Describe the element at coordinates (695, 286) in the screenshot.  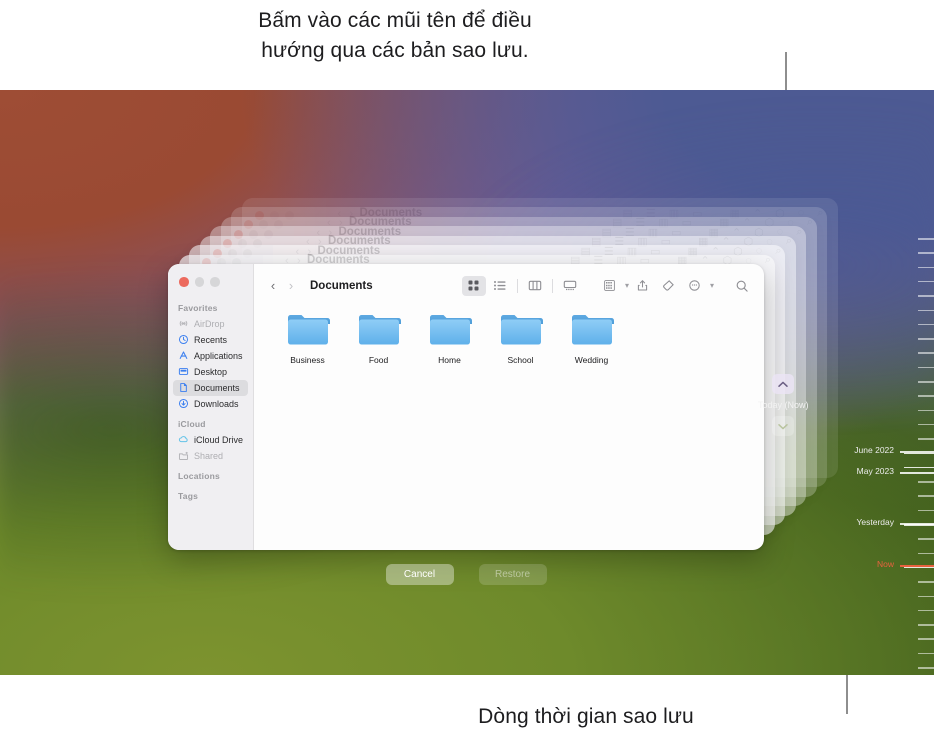
I see `action-menu-button` at that location.